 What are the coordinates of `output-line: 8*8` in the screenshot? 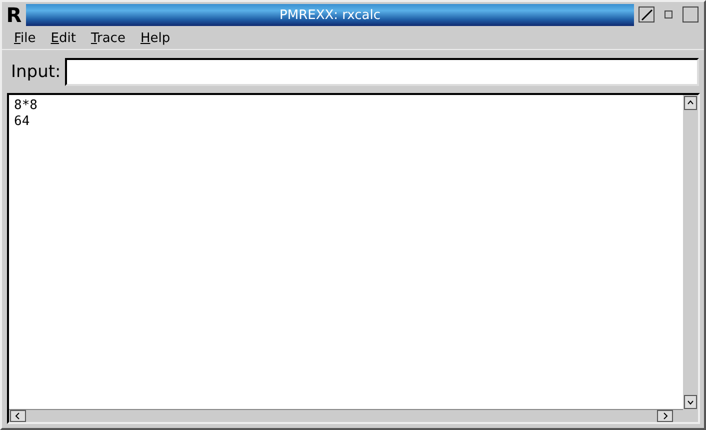 It's located at (26, 106).